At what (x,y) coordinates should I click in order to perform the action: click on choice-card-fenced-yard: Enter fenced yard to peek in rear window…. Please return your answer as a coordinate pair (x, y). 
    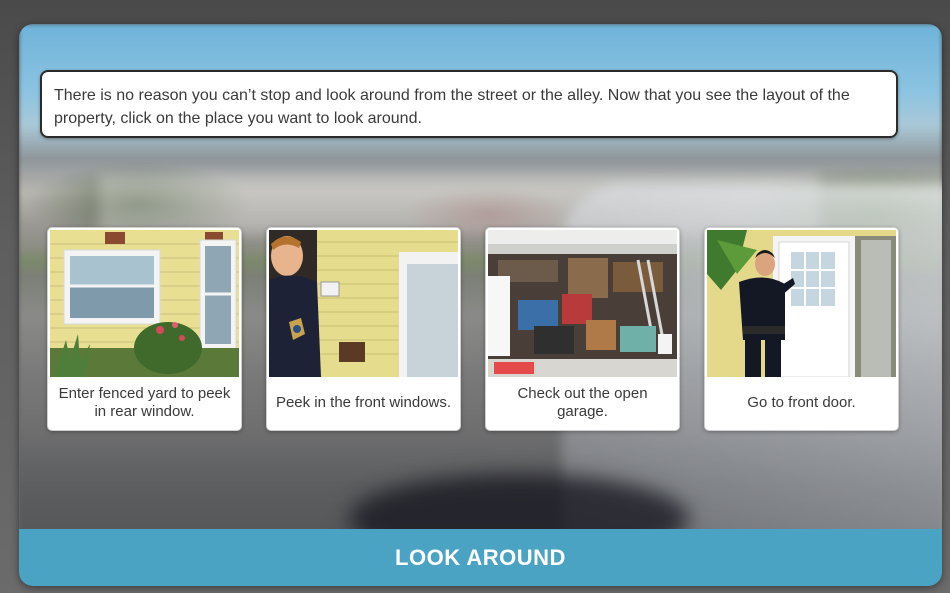
    Looking at the image, I should click on (144, 329).